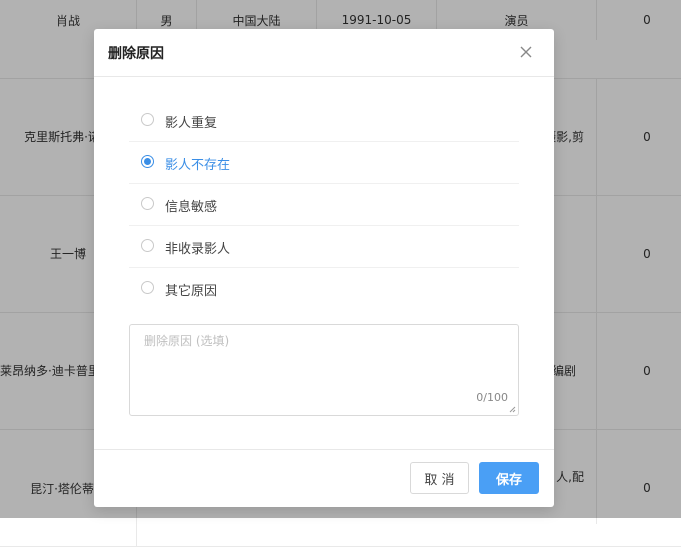 The height and width of the screenshot is (547, 681). I want to click on resize-handle-icon, so click(512, 409).